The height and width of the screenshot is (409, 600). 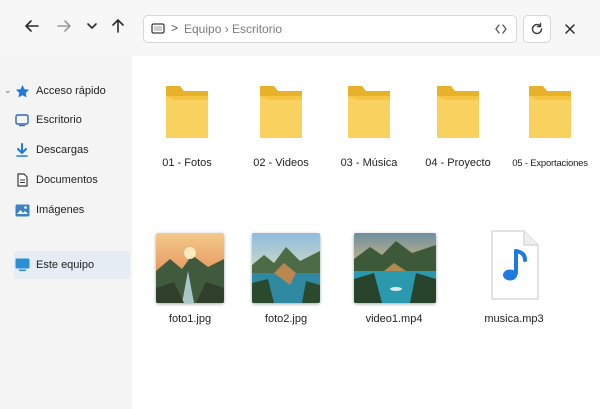 I want to click on download-icon, so click(x=22, y=150).